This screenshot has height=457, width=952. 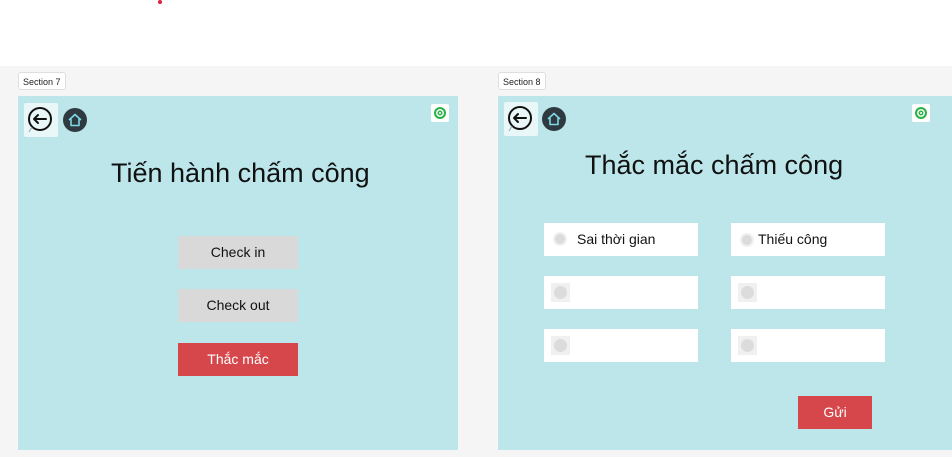 What do you see at coordinates (714, 165) in the screenshot?
I see `section-8-title: Thắc mắc chấm công` at bounding box center [714, 165].